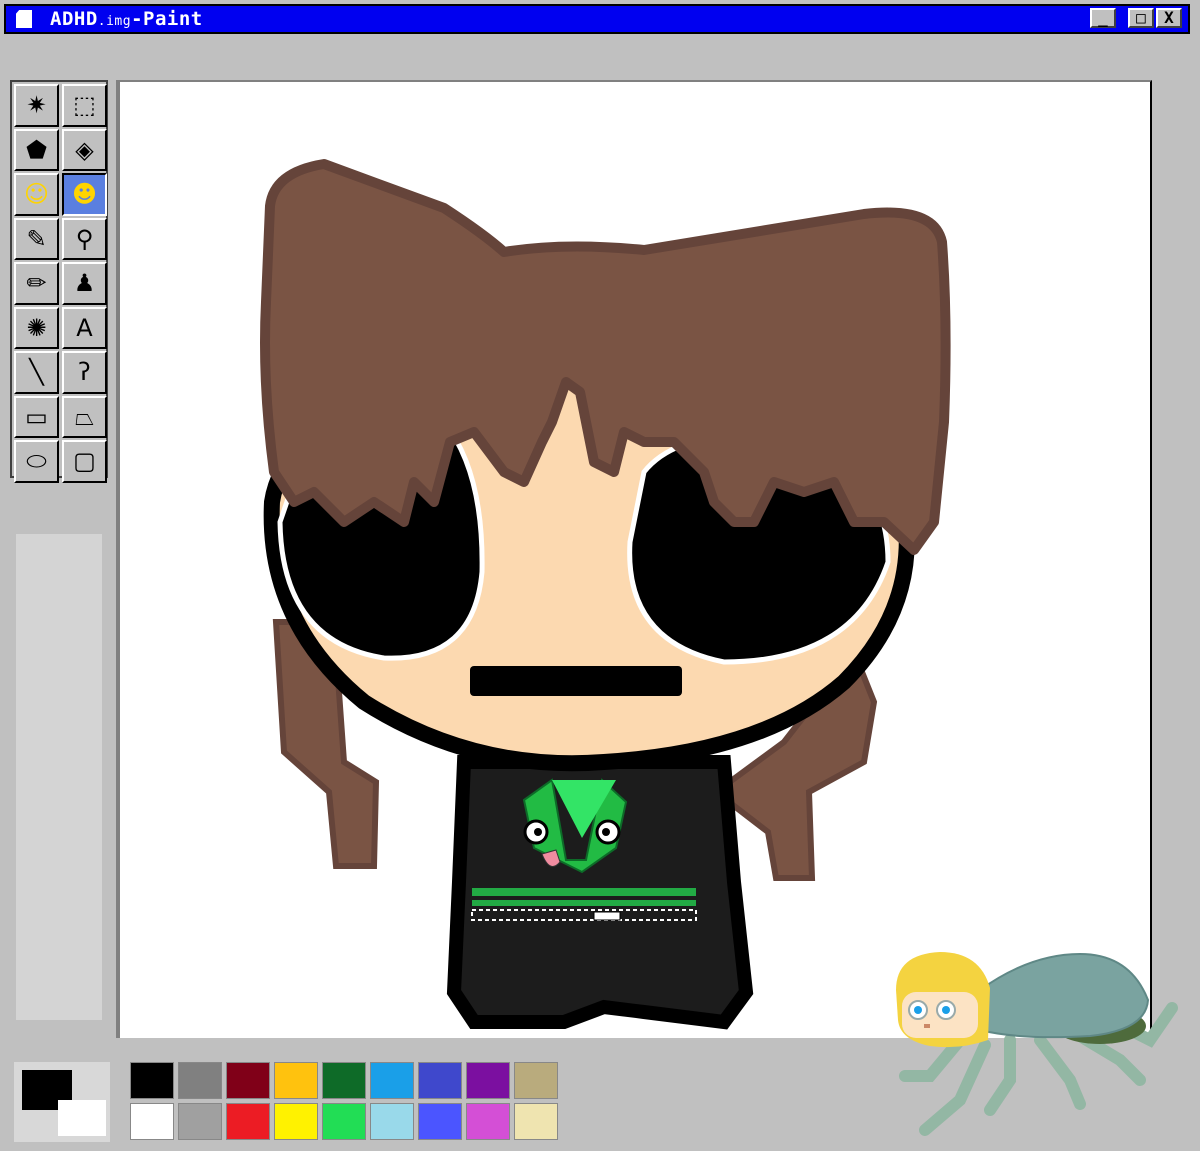  I want to click on rounded-rect-icon: ▢, so click(84, 461).